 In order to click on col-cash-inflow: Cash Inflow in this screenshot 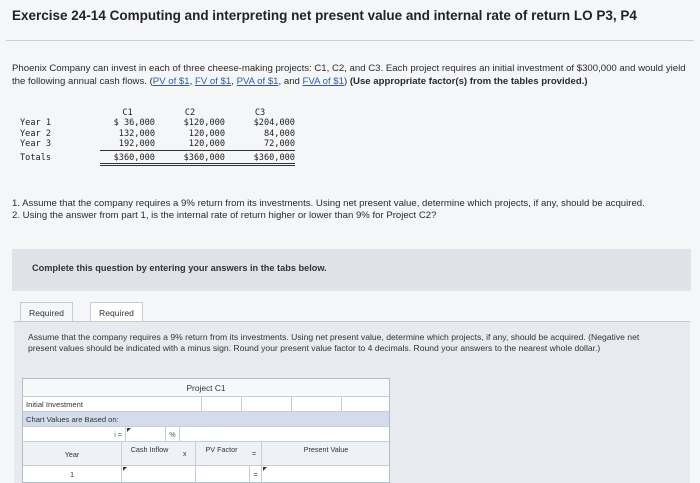, I will do `click(149, 454)`.